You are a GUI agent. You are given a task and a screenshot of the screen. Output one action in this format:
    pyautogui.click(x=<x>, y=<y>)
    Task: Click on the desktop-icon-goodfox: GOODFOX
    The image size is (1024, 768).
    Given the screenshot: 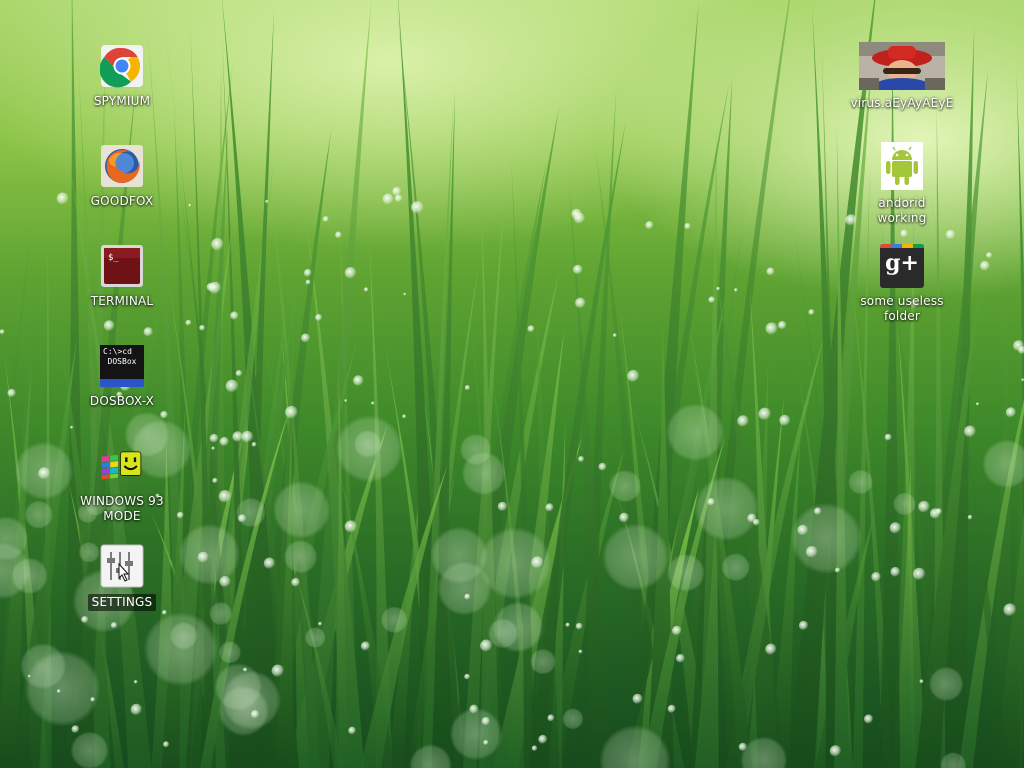 What is the action you would take?
    pyautogui.click(x=122, y=176)
    